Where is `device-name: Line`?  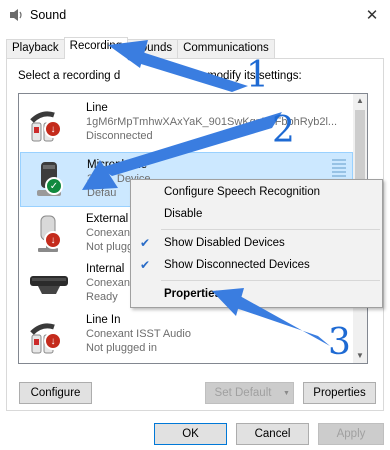 device-name: Line is located at coordinates (97, 108).